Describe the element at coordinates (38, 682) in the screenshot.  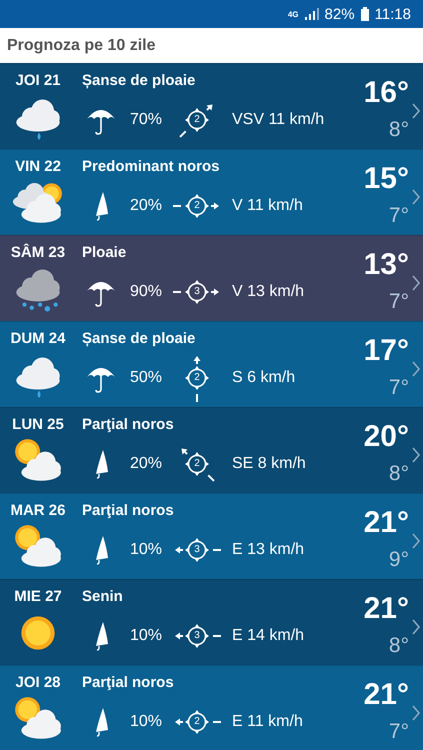
I see `day-label: JOI 28` at that location.